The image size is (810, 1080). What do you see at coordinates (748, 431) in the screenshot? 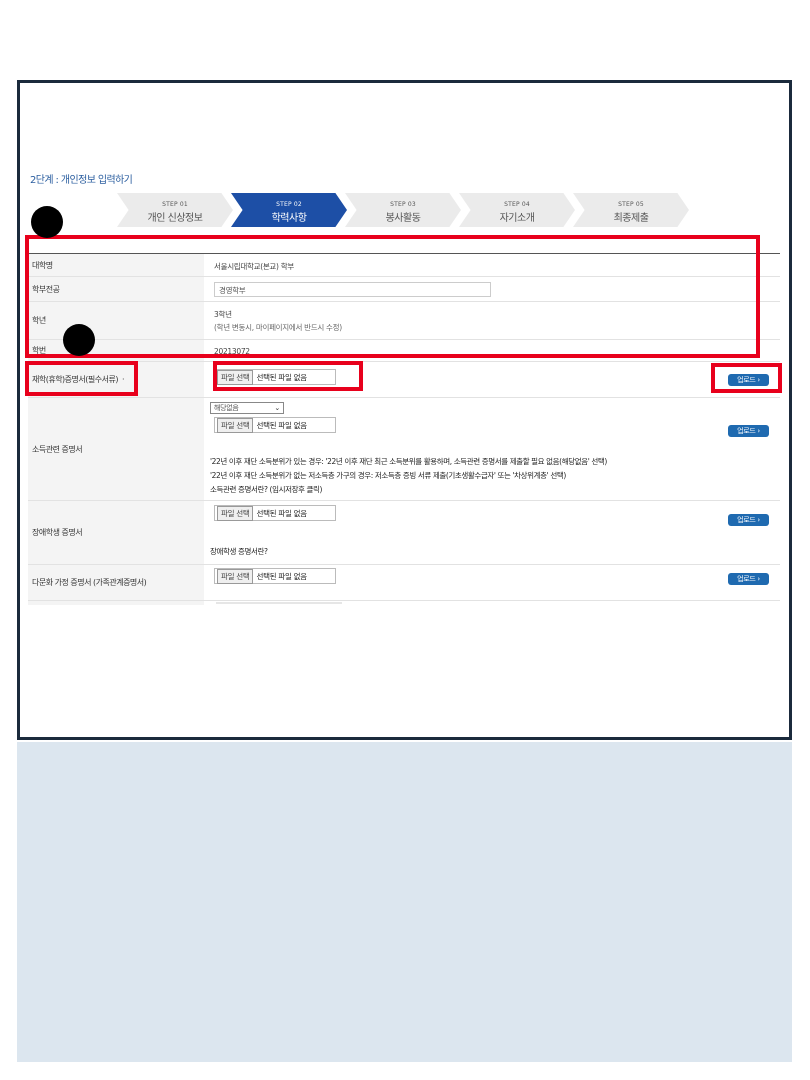
I see `income-cert-upload-button: 업로드 ›` at bounding box center [748, 431].